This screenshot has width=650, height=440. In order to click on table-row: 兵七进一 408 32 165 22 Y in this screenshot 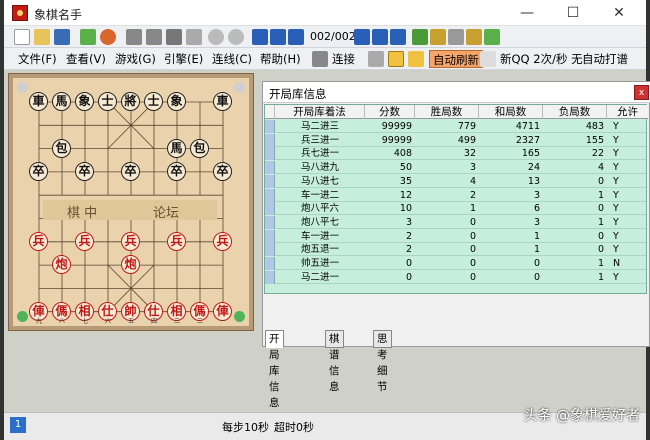, I will do `click(460, 154)`.